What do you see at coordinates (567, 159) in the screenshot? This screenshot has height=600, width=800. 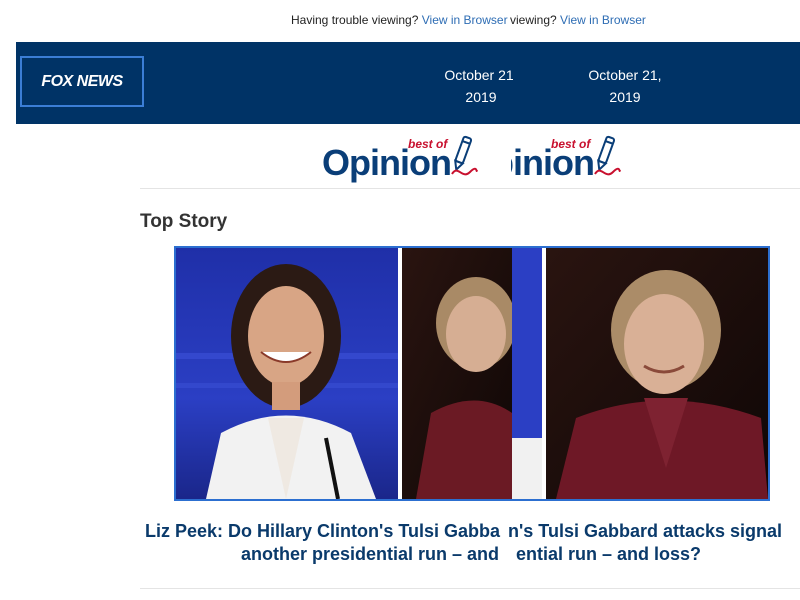 I see `best-of-opinion-banner-duplicate: Opinion best of` at bounding box center [567, 159].